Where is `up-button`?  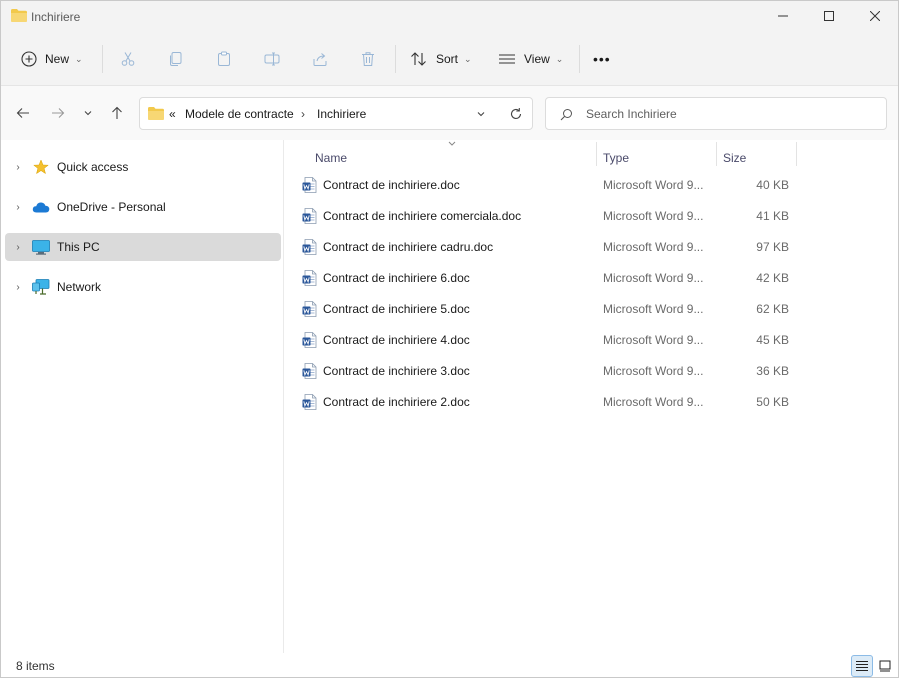
up-button is located at coordinates (117, 113).